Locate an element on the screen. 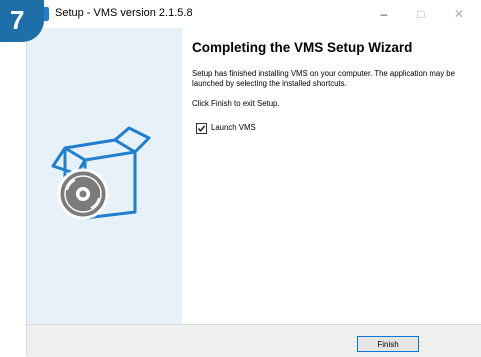 The width and height of the screenshot is (481, 357). close-button: ✕ is located at coordinates (459, 14).